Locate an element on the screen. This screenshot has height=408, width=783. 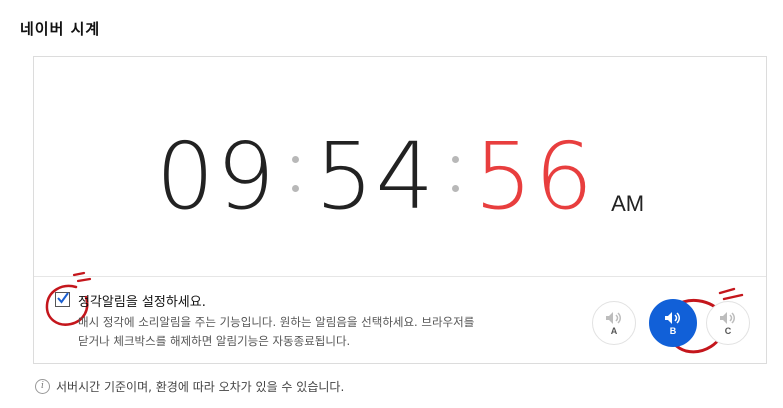
sound-a-button: A is located at coordinates (614, 323).